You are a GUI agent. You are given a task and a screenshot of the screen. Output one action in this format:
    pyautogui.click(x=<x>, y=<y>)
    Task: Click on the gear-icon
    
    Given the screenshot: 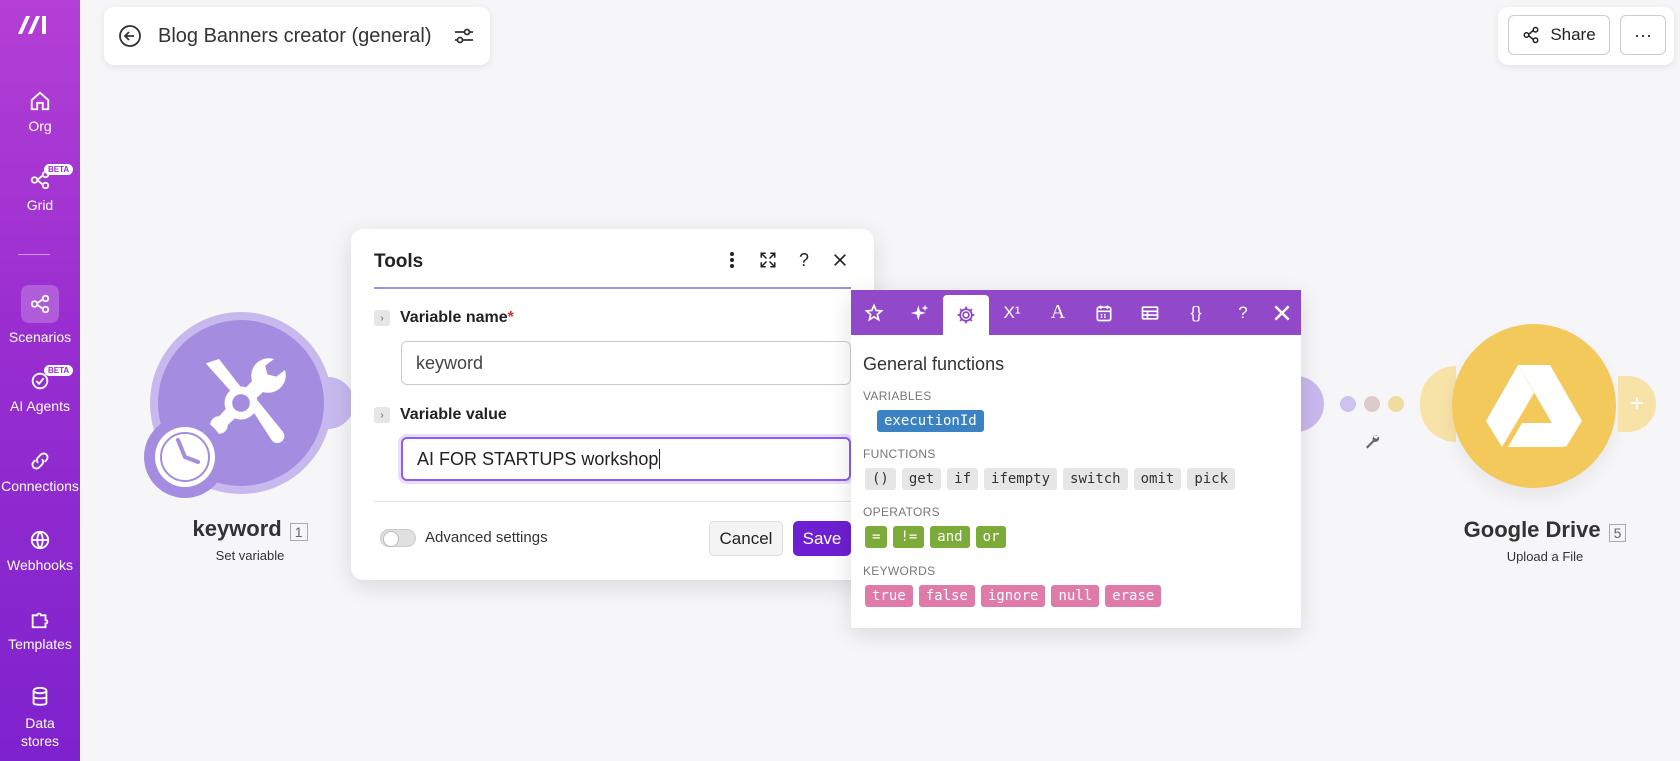 What is the action you would take?
    pyautogui.click(x=966, y=315)
    